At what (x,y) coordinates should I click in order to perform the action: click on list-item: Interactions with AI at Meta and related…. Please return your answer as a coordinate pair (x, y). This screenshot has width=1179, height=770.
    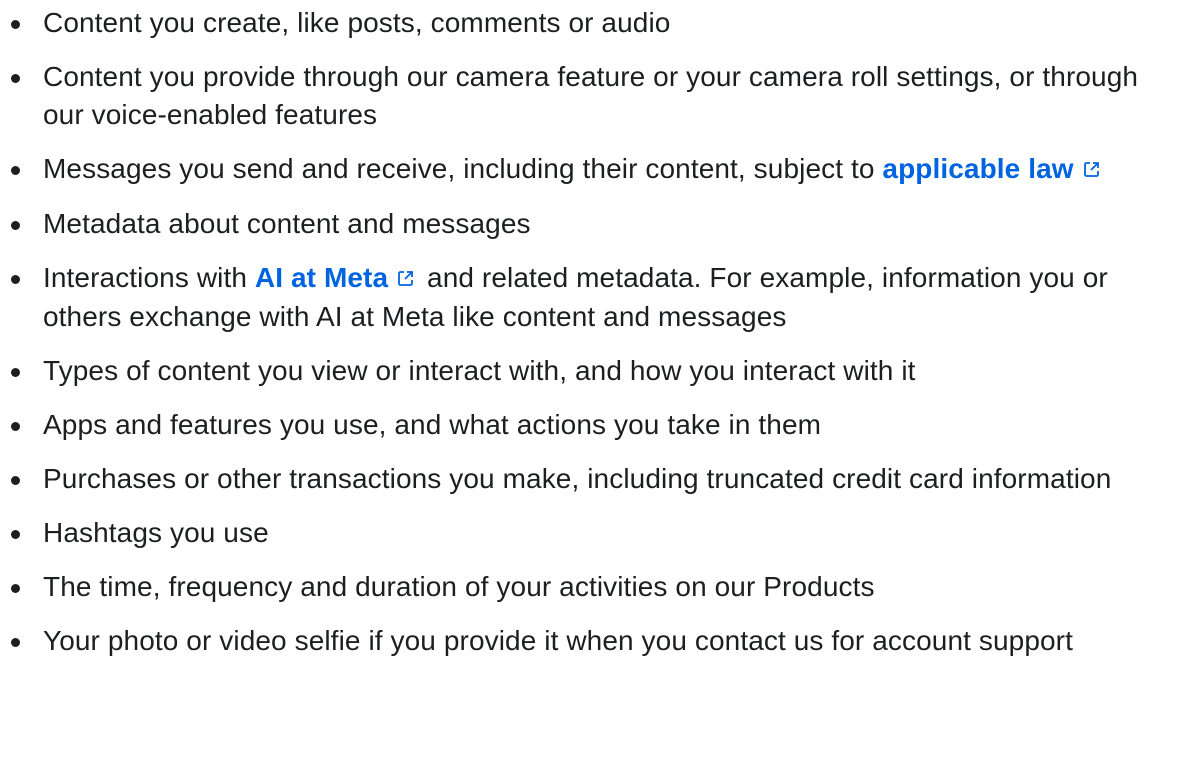
    Looking at the image, I should click on (589, 297).